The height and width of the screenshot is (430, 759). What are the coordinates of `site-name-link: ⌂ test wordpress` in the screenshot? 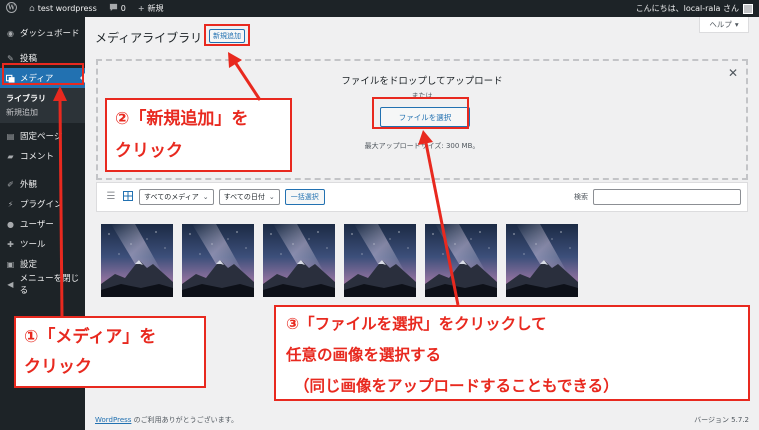 It's located at (63, 8).